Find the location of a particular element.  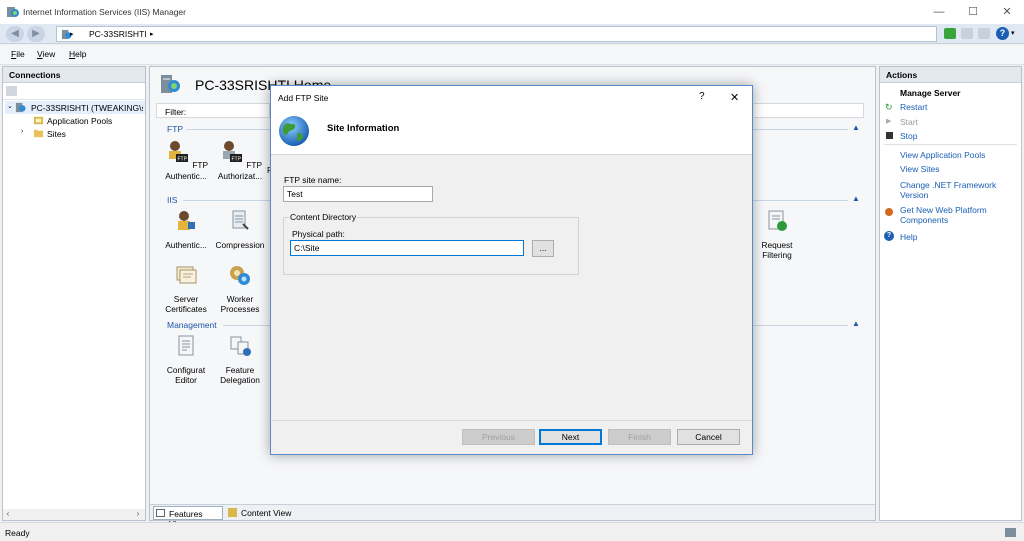

feature-server-certificates: Server Certificates is located at coordinates (186, 288).